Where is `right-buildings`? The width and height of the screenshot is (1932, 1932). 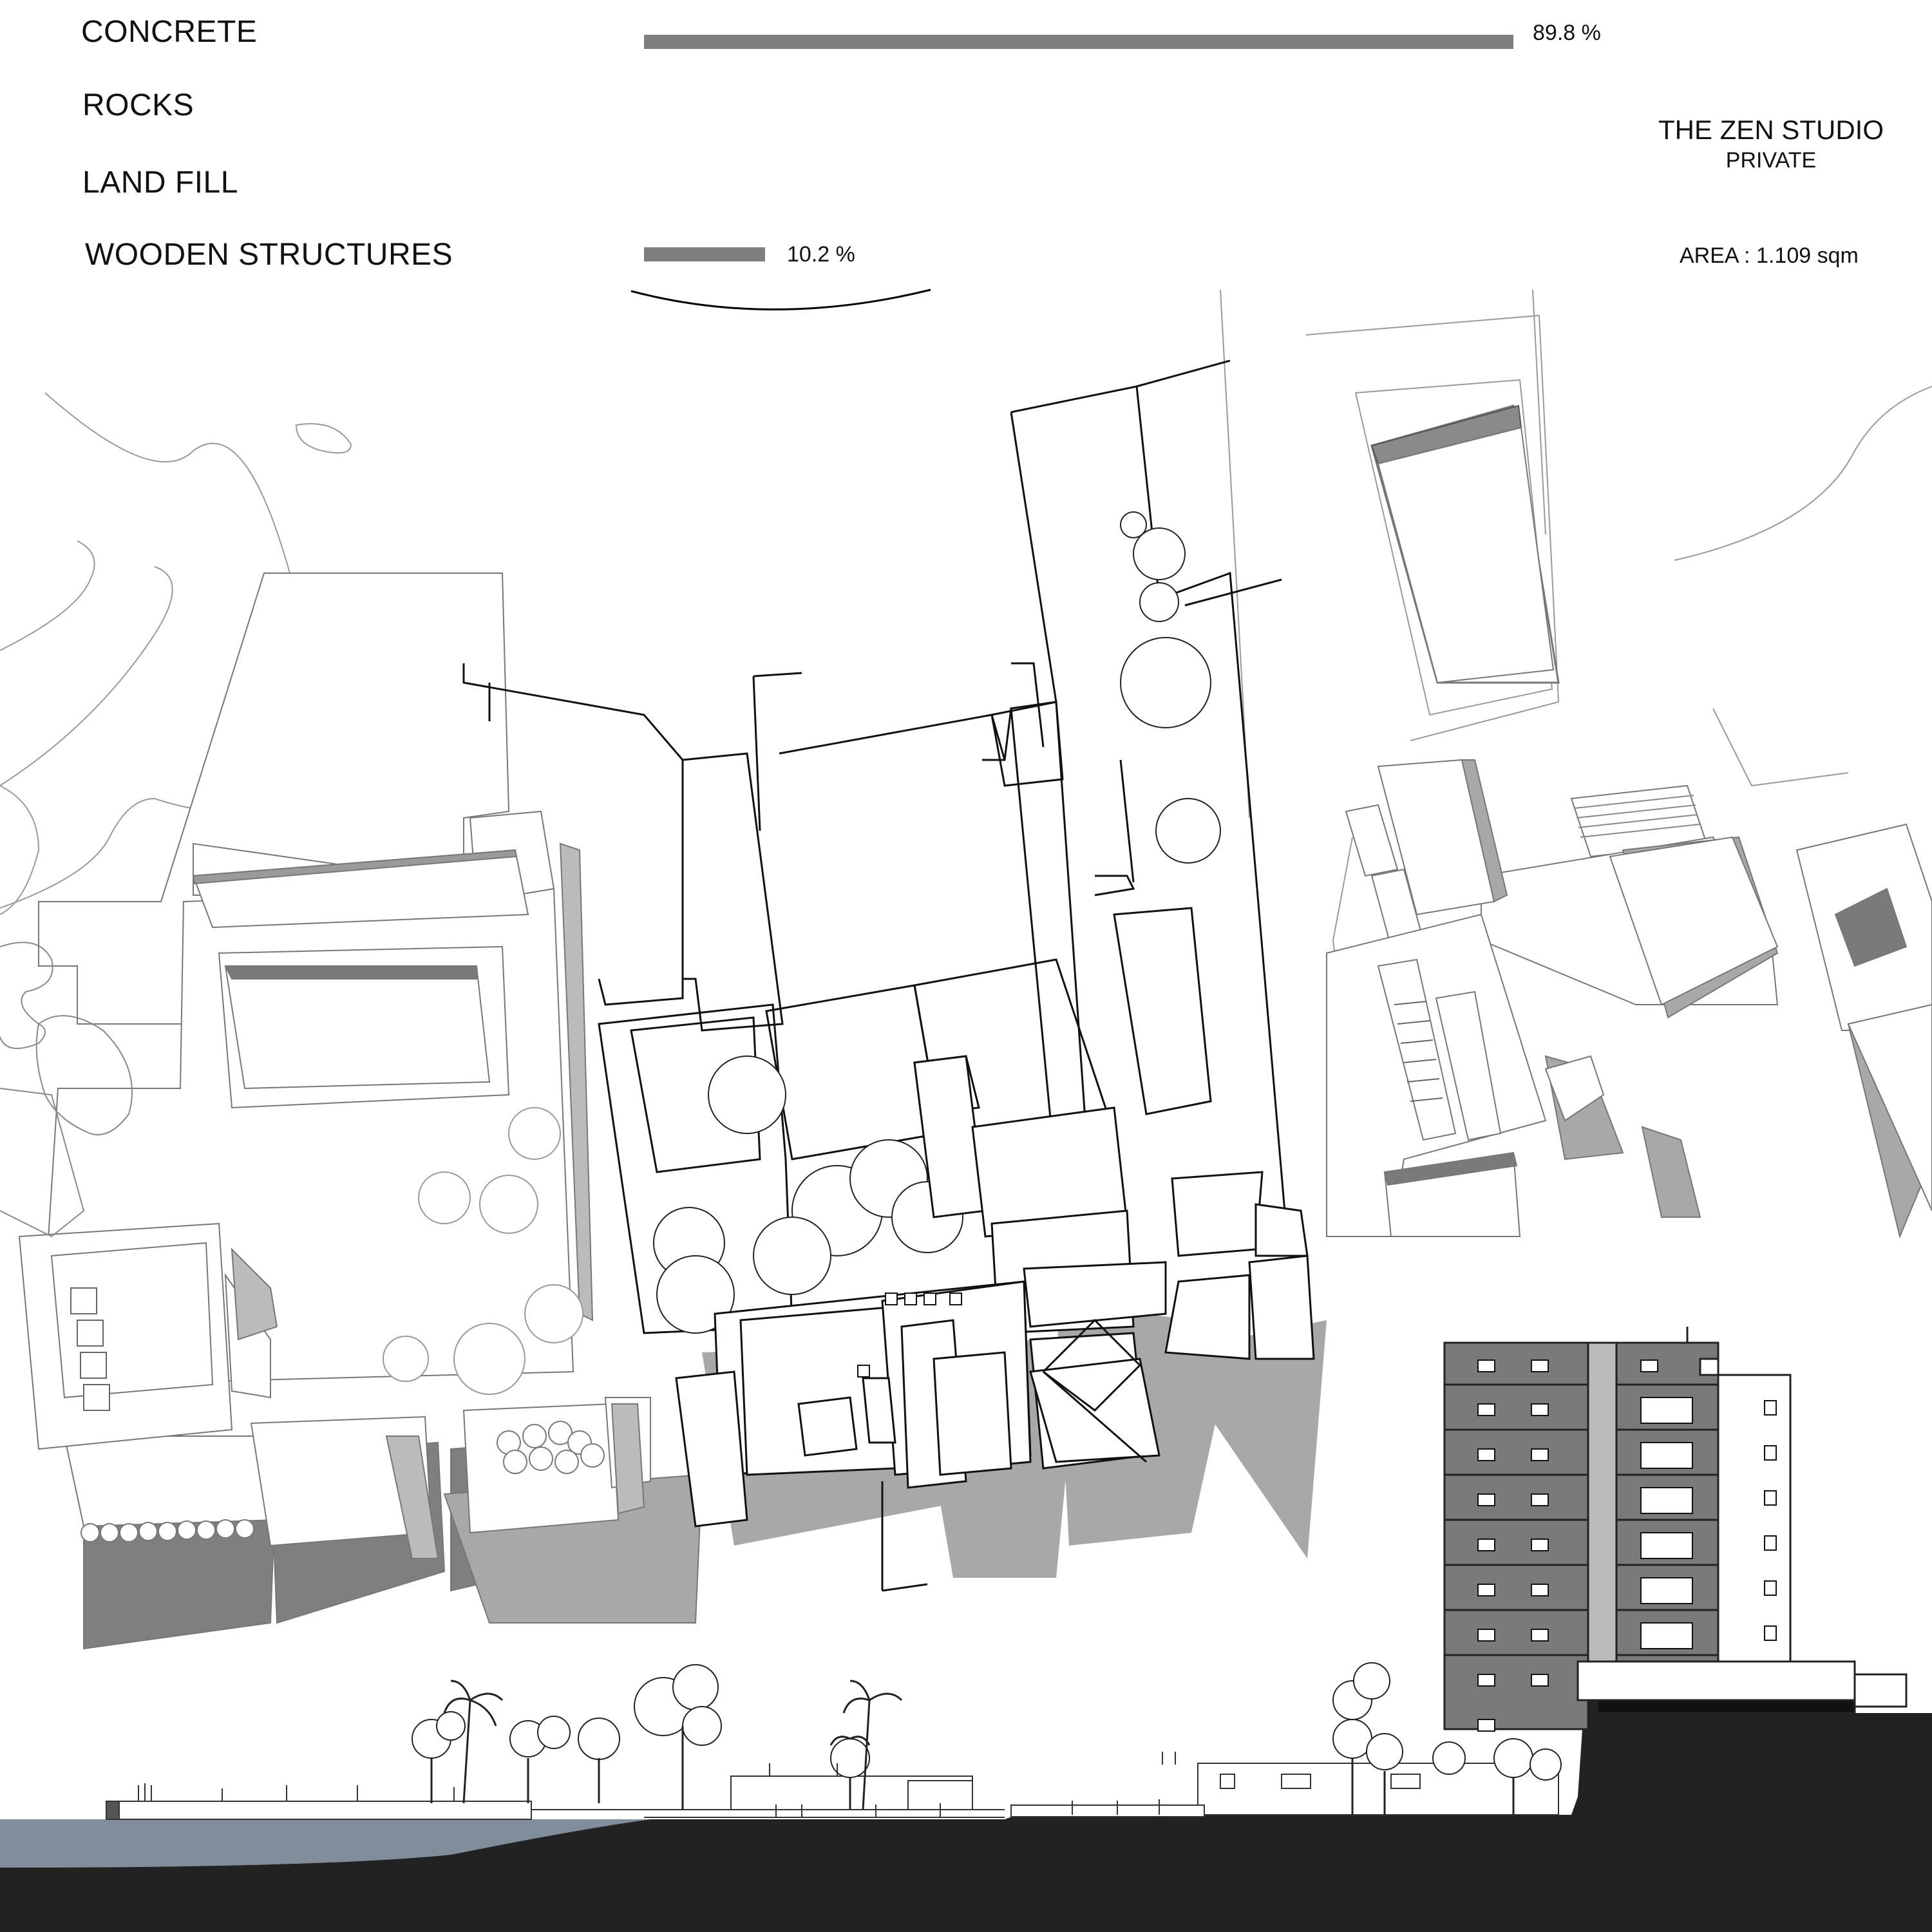
right-buildings is located at coordinates (1629, 999).